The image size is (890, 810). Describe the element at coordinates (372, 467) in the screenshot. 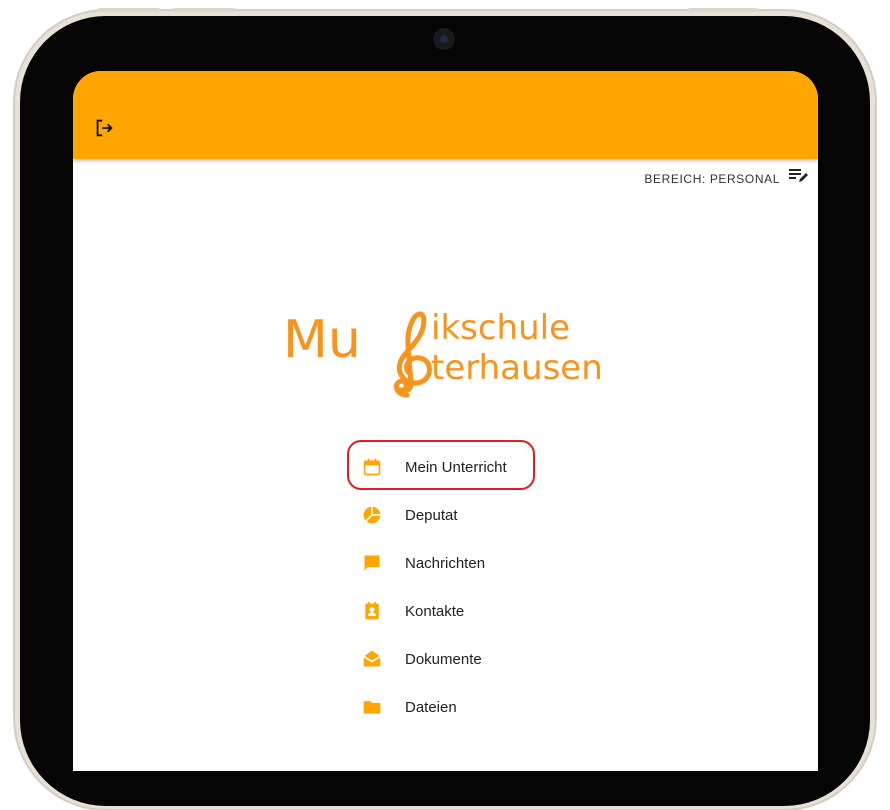

I see `calendar-icon` at that location.